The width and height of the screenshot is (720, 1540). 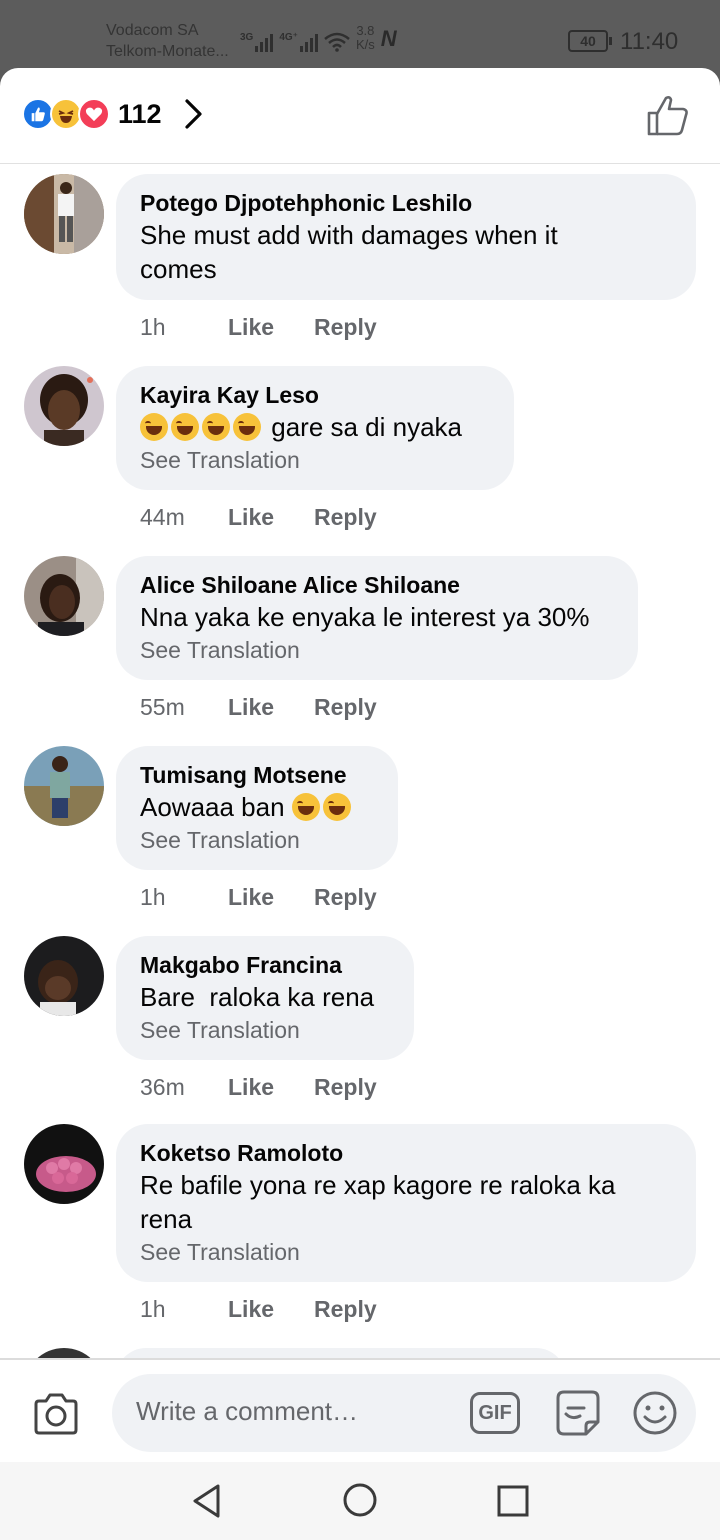 I want to click on comment-text: Aowaaa ban, so click(x=257, y=807).